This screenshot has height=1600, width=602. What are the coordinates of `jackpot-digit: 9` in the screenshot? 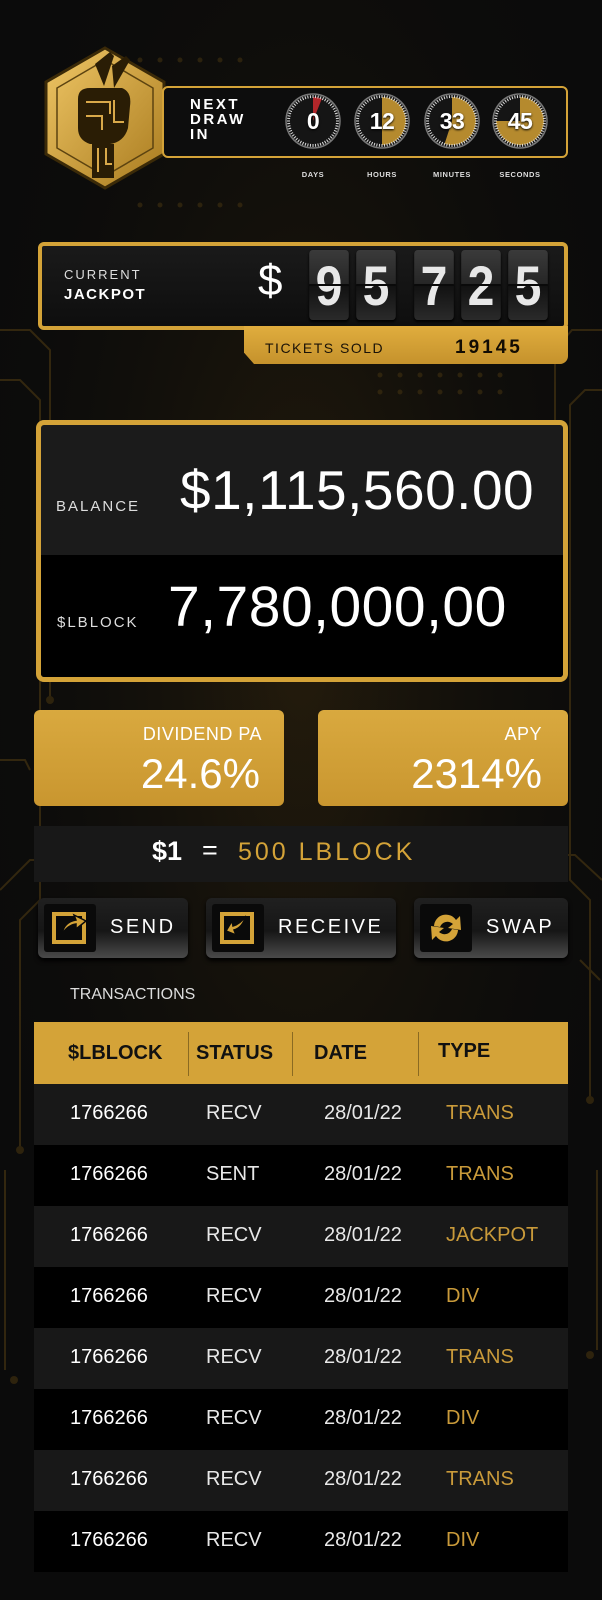 It's located at (329, 285).